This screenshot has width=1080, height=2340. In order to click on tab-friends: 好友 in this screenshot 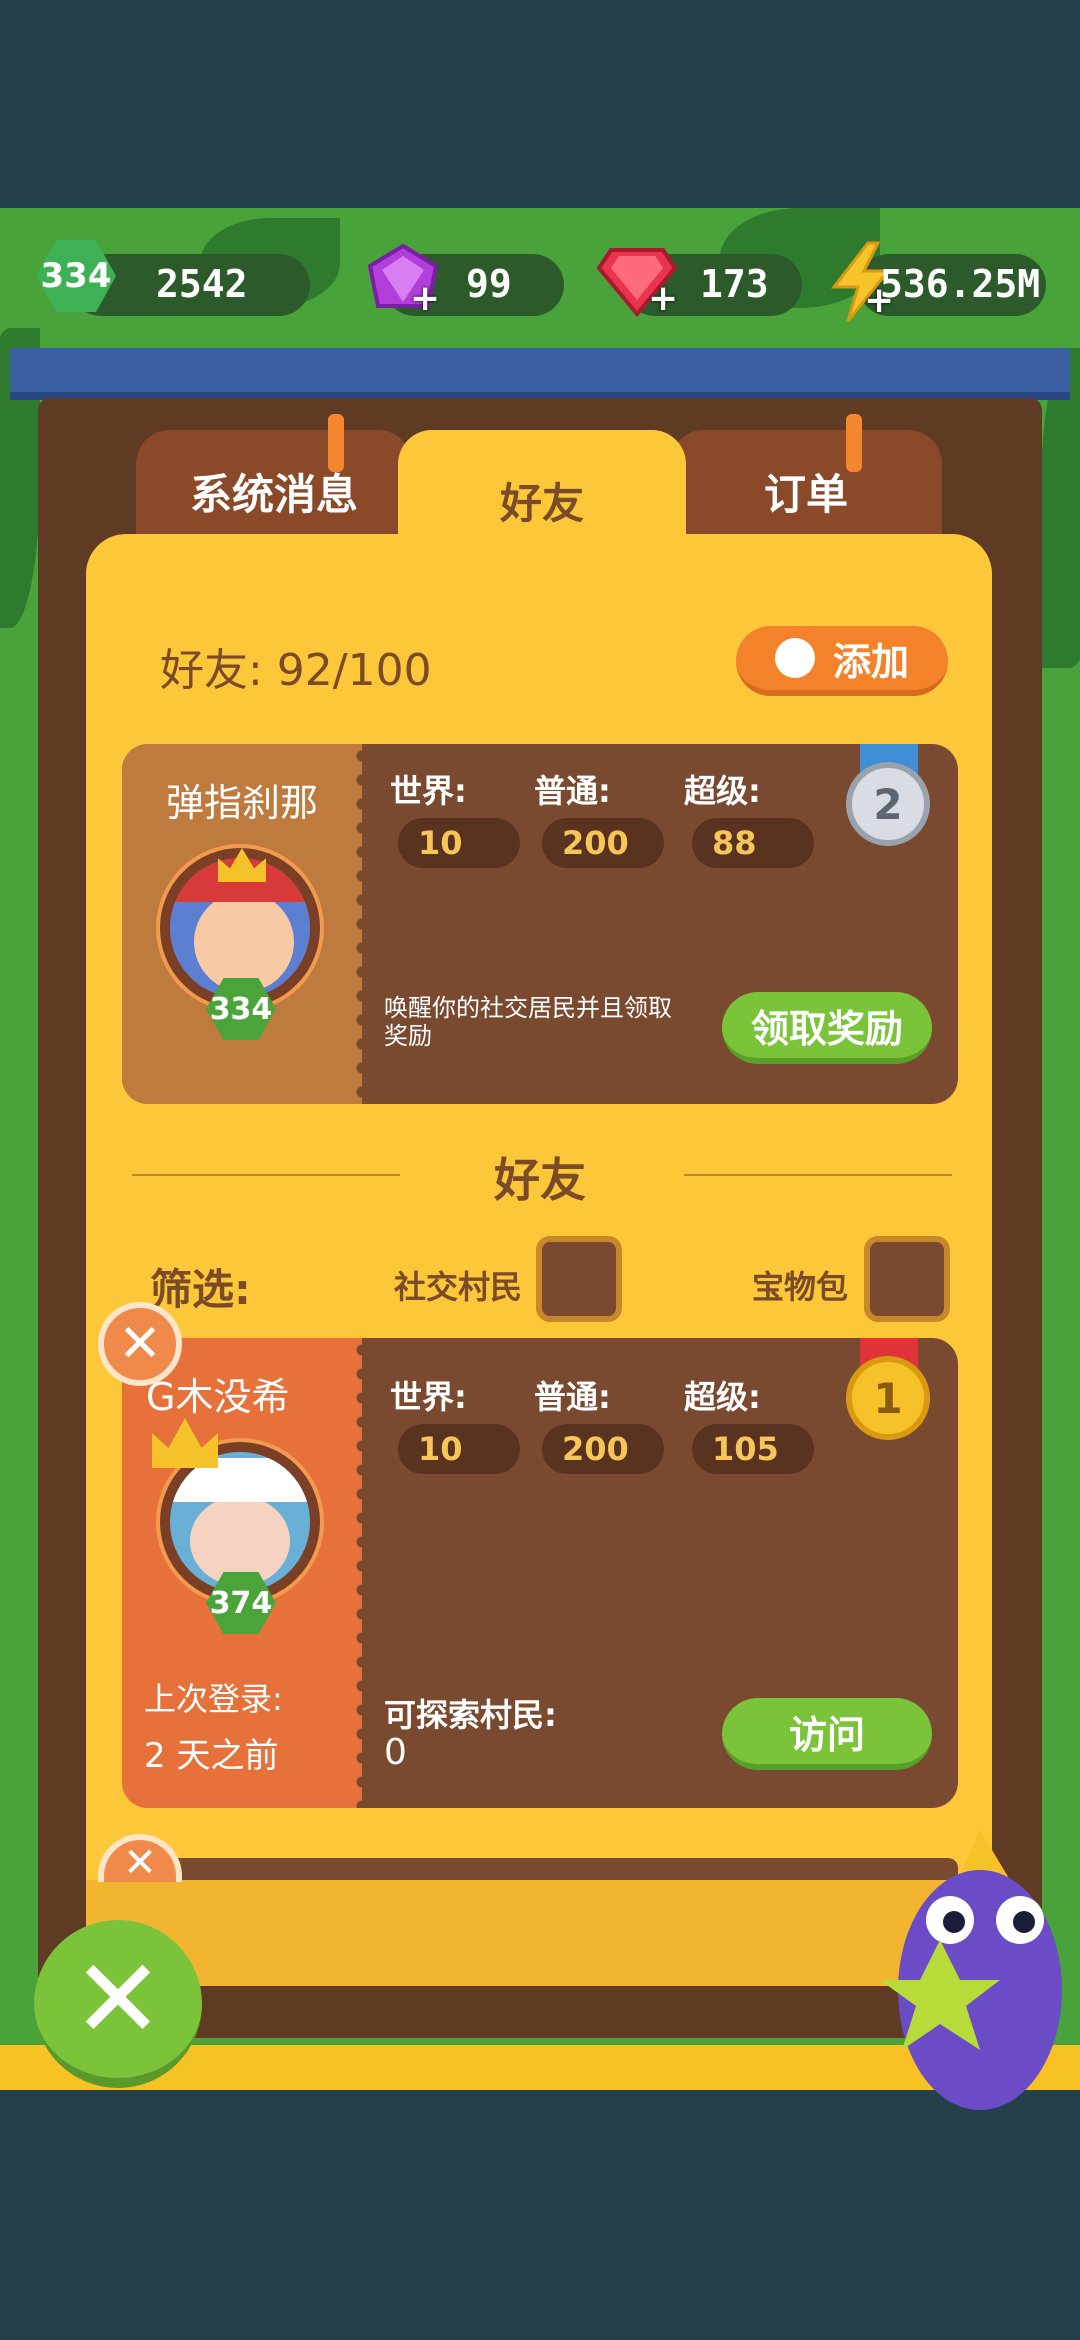, I will do `click(542, 500)`.